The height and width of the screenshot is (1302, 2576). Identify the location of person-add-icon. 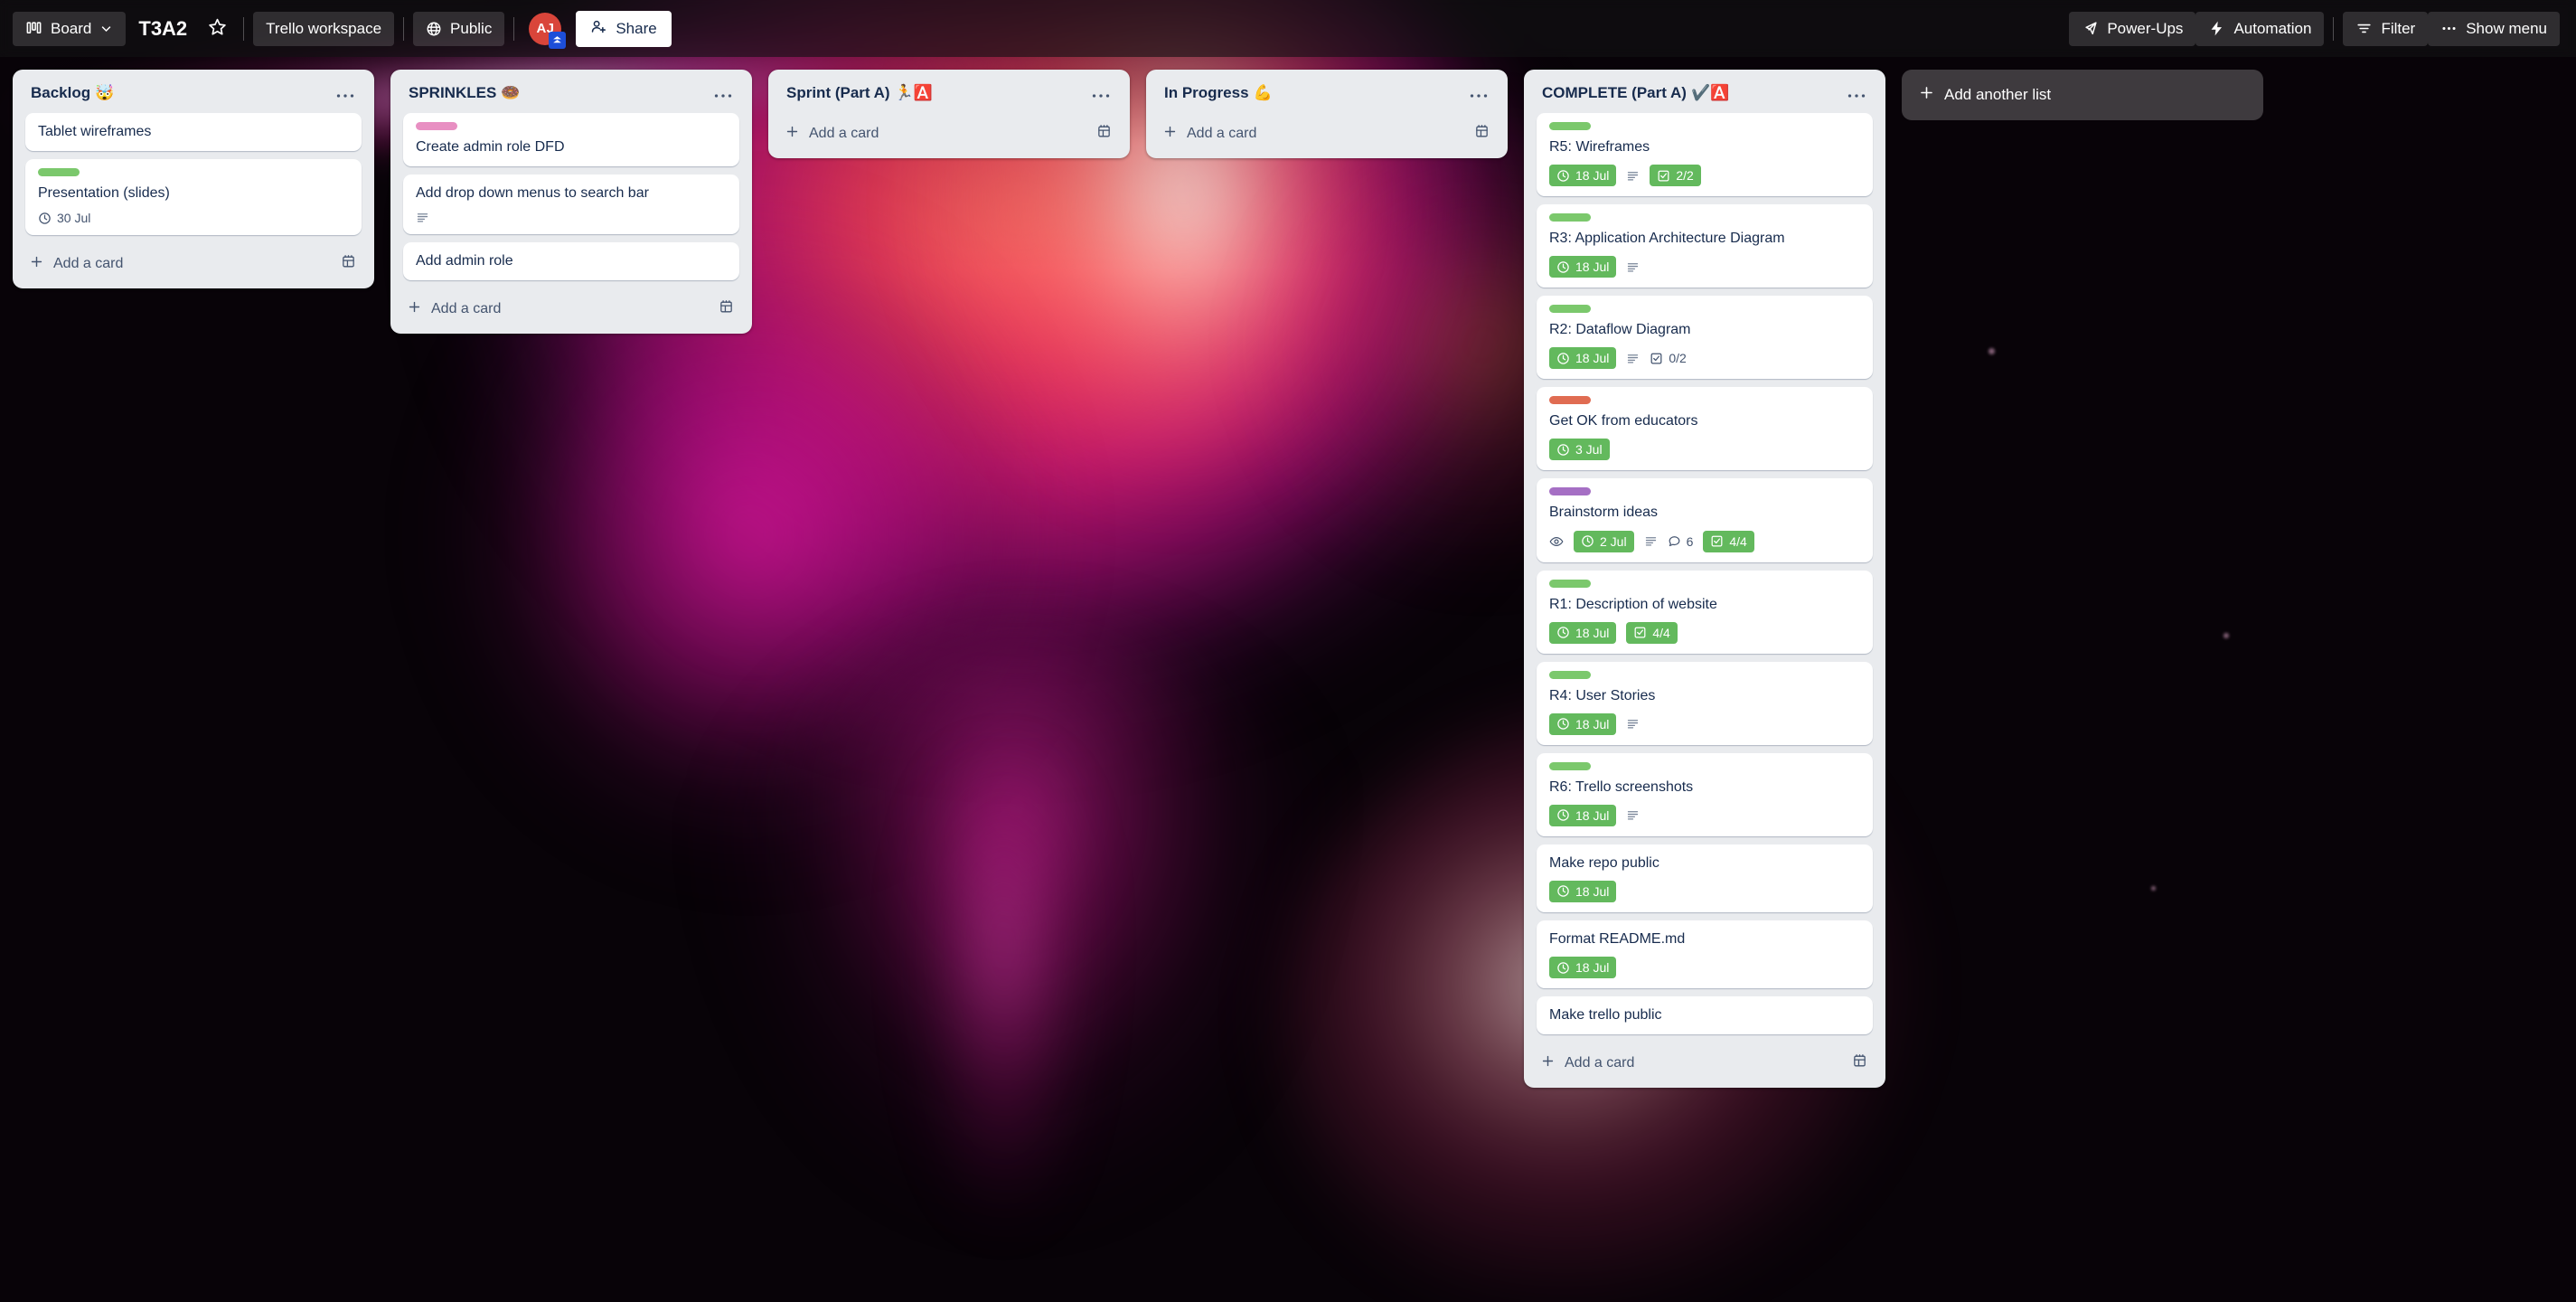
(599, 29).